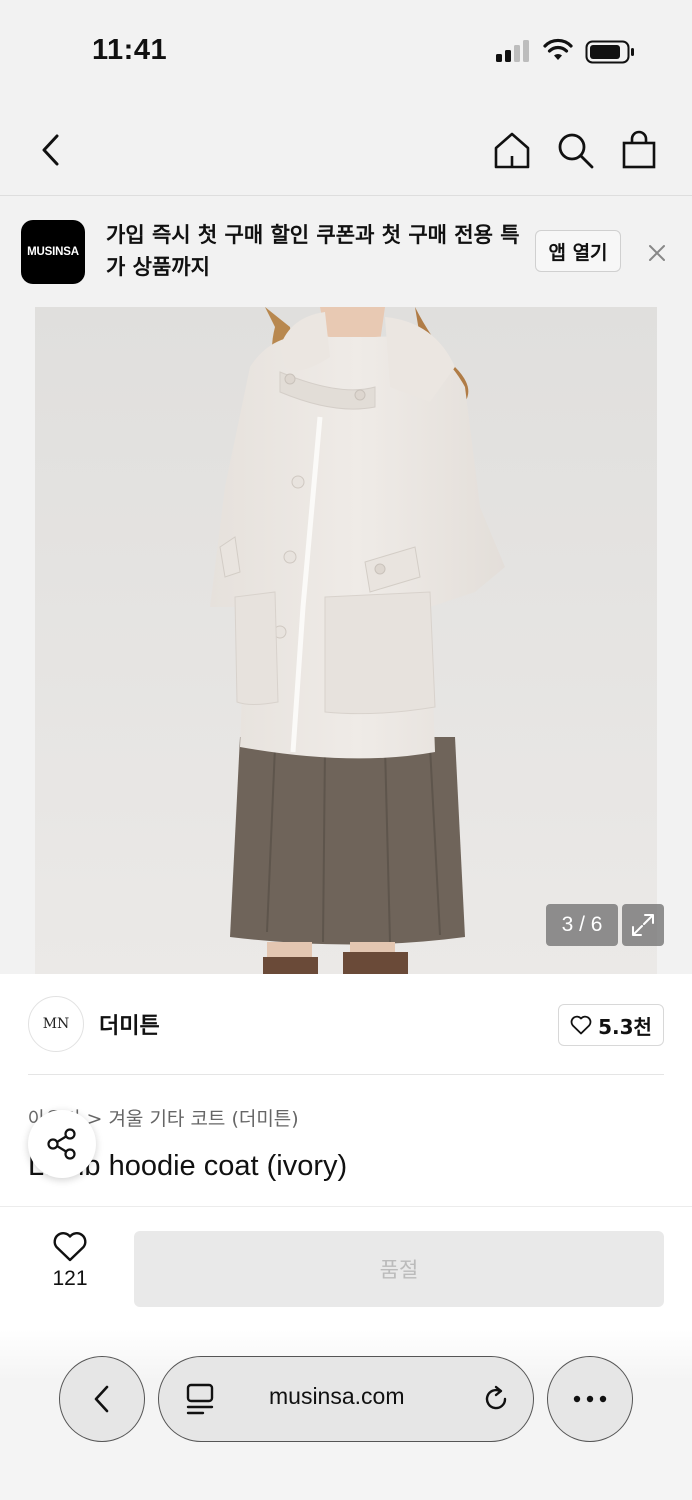 The width and height of the screenshot is (692, 1500). I want to click on back-button, so click(50, 150).